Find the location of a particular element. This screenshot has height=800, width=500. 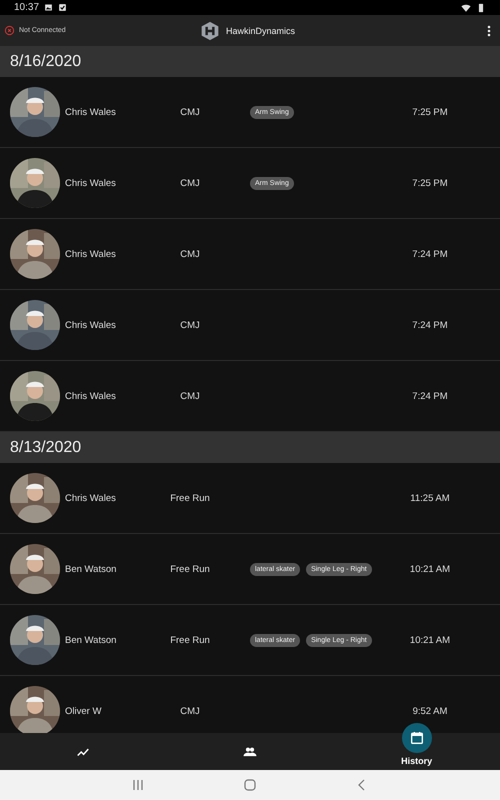

clock-time: 10:37 is located at coordinates (27, 7).